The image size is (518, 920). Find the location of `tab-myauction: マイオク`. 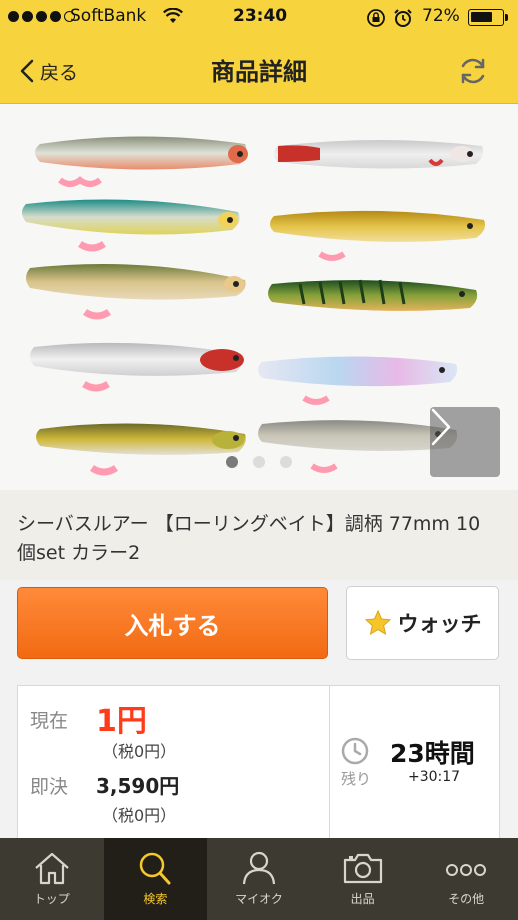

tab-myauction: マイオク is located at coordinates (259, 879).